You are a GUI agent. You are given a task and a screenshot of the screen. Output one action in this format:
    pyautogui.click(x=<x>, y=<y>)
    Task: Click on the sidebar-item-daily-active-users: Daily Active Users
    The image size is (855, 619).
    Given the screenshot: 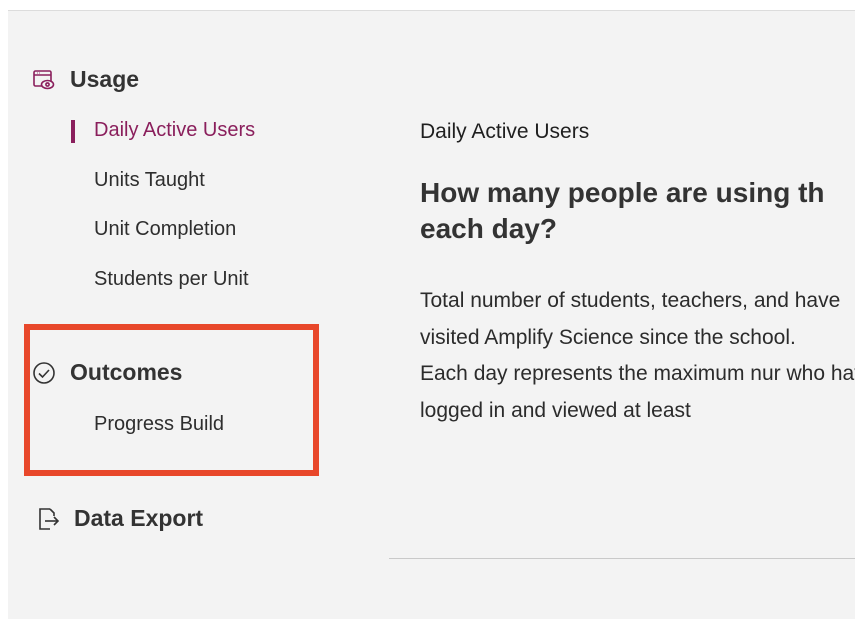 What is the action you would take?
    pyautogui.click(x=174, y=130)
    